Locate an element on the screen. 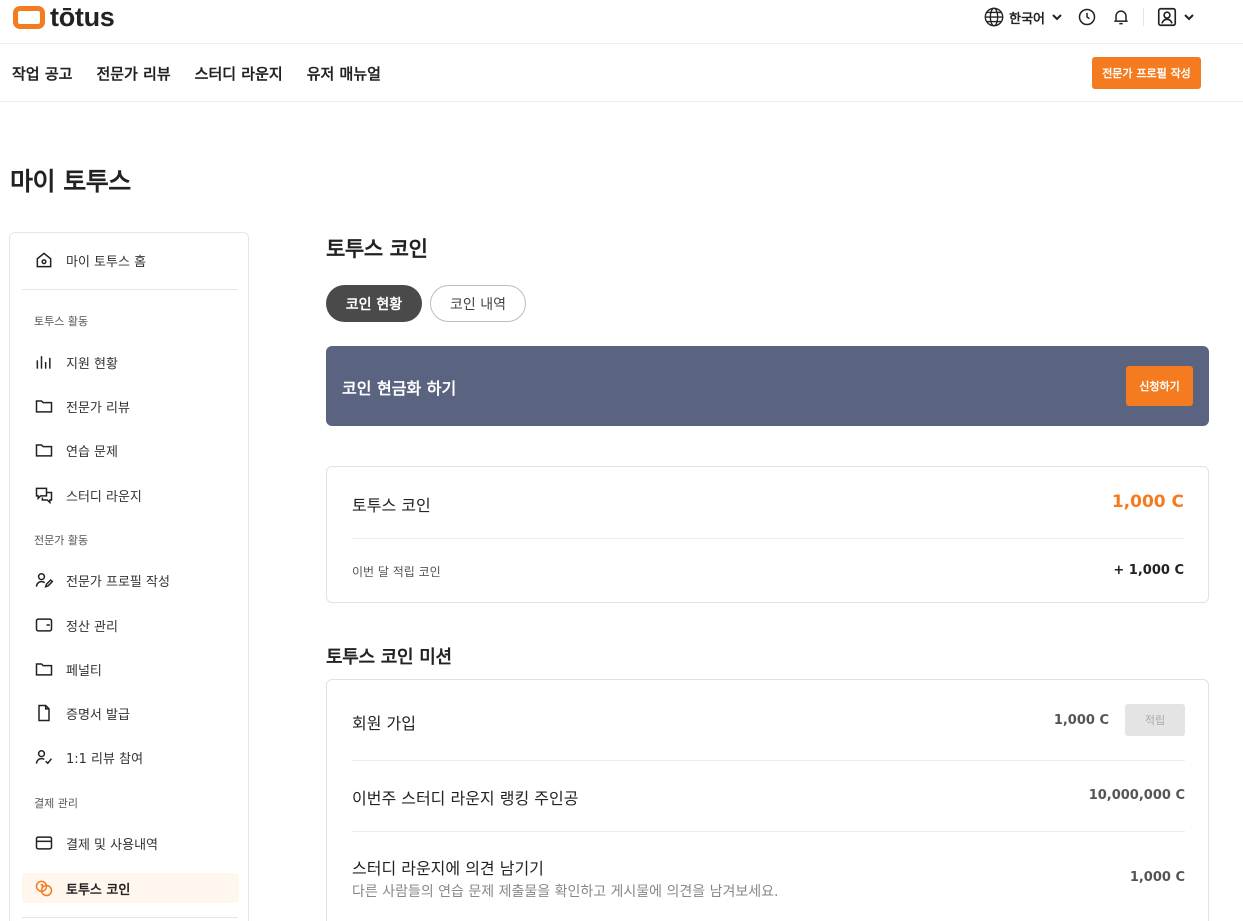 This screenshot has width=1243, height=921. card-divider is located at coordinates (768, 538).